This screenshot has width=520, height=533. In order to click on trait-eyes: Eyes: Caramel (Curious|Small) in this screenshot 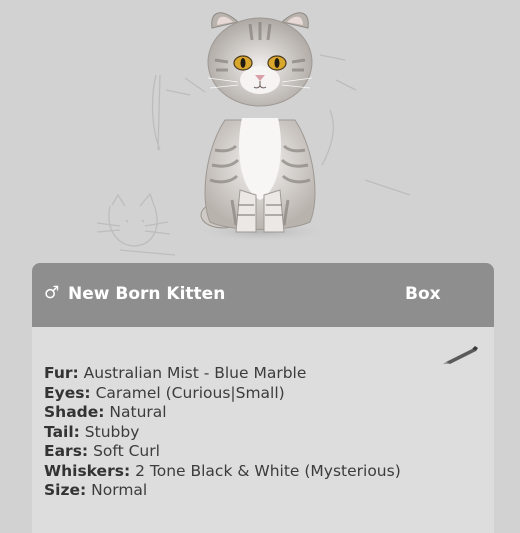, I will do `click(222, 394)`.